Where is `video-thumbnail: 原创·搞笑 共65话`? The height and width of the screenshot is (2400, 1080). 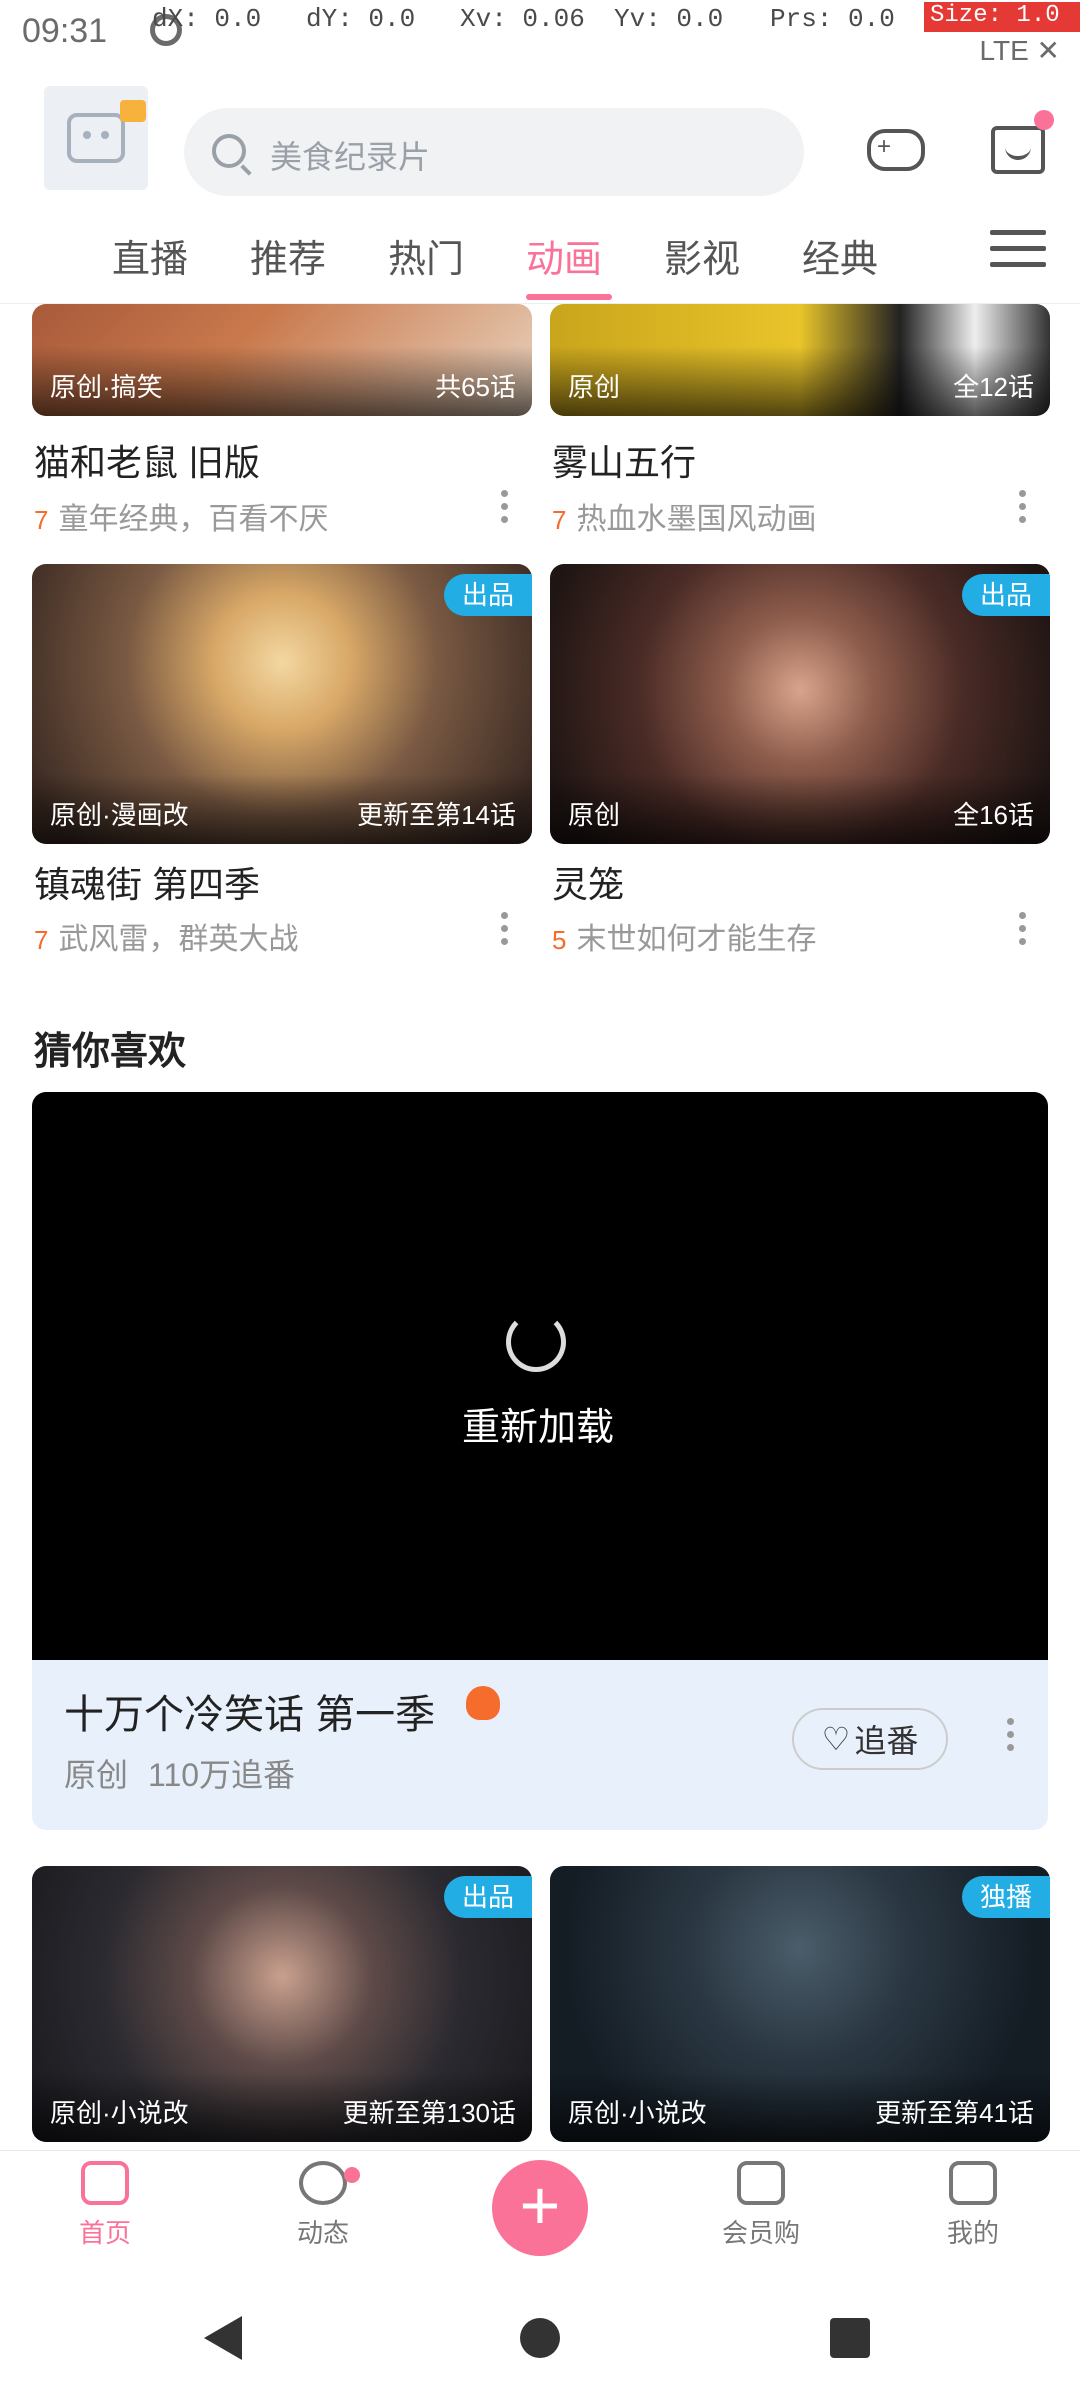
video-thumbnail: 原创·搞笑 共65话 is located at coordinates (282, 360).